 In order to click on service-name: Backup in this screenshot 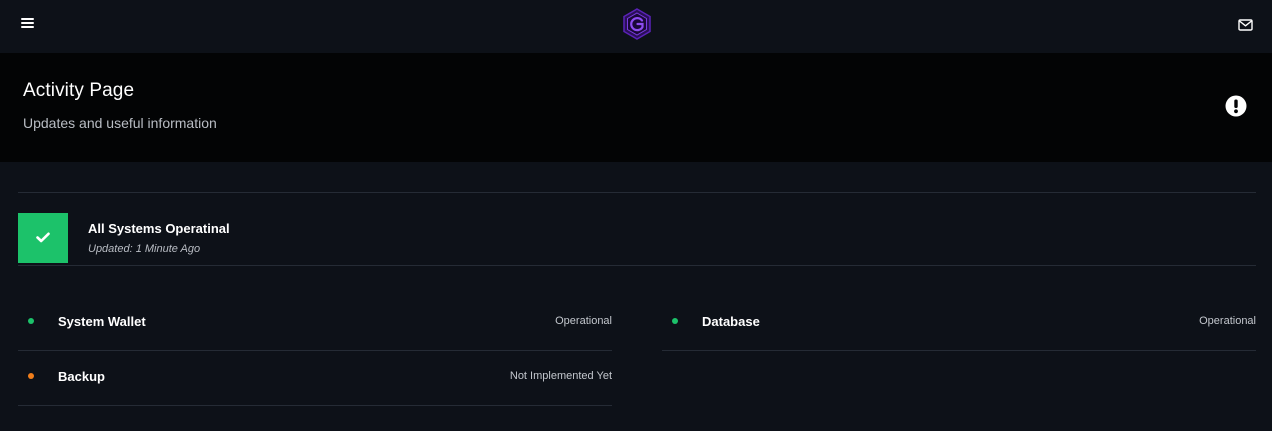, I will do `click(81, 376)`.